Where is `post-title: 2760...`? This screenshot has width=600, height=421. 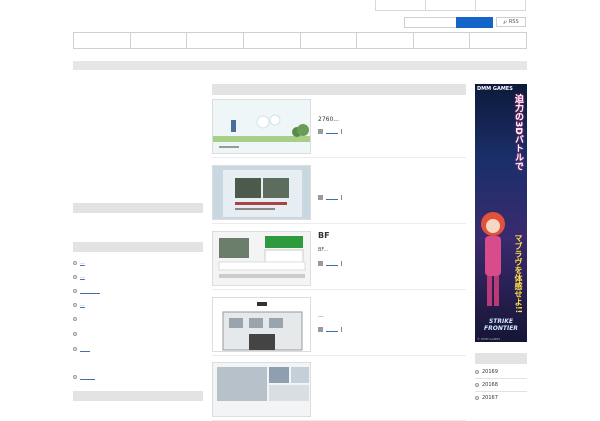 post-title: 2760... is located at coordinates (328, 119).